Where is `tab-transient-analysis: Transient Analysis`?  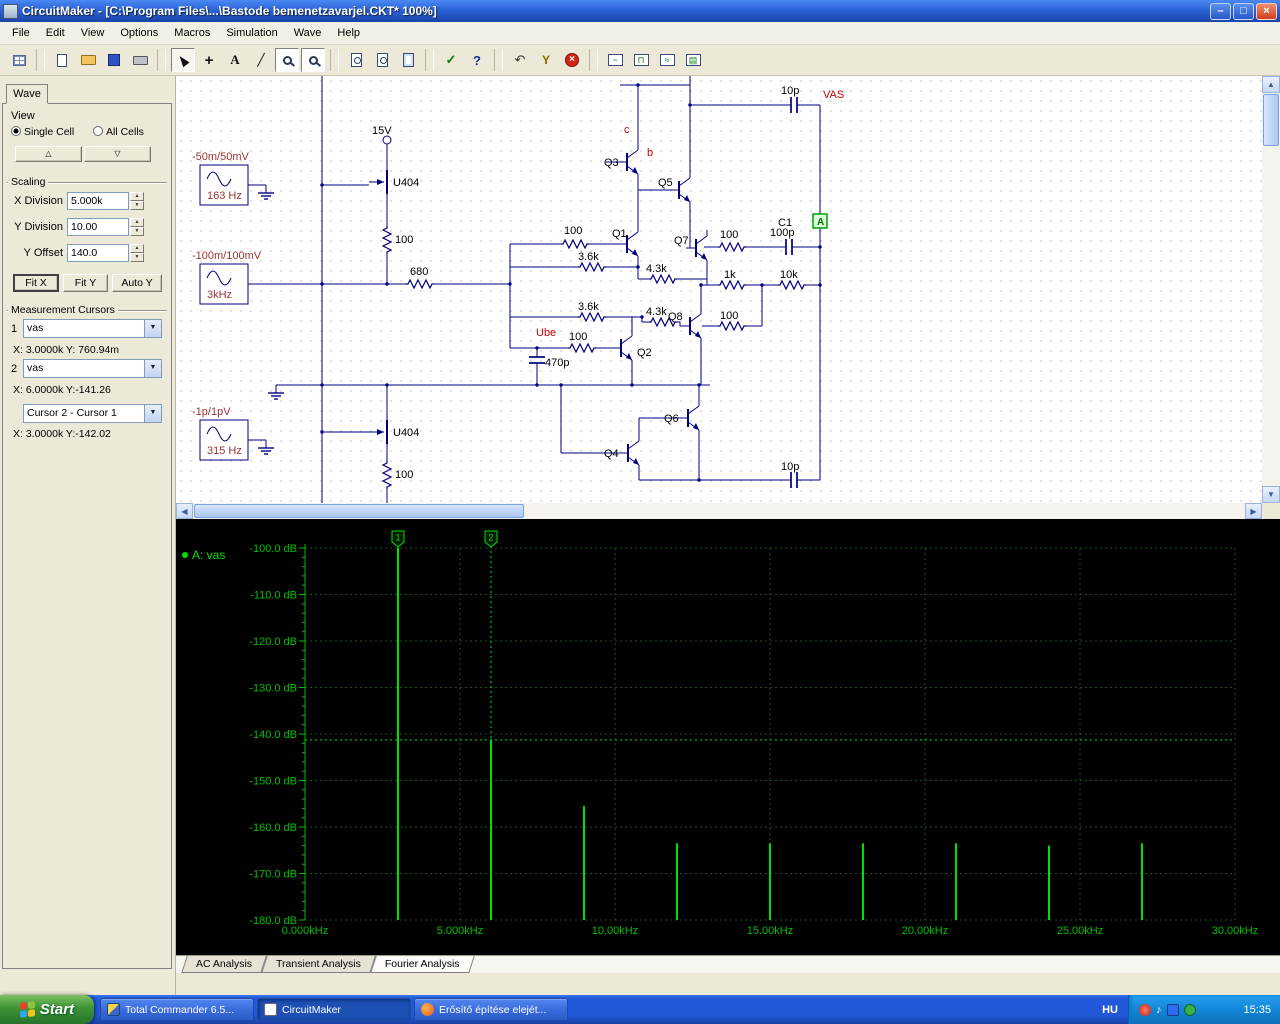 tab-transient-analysis: Transient Analysis is located at coordinates (318, 964).